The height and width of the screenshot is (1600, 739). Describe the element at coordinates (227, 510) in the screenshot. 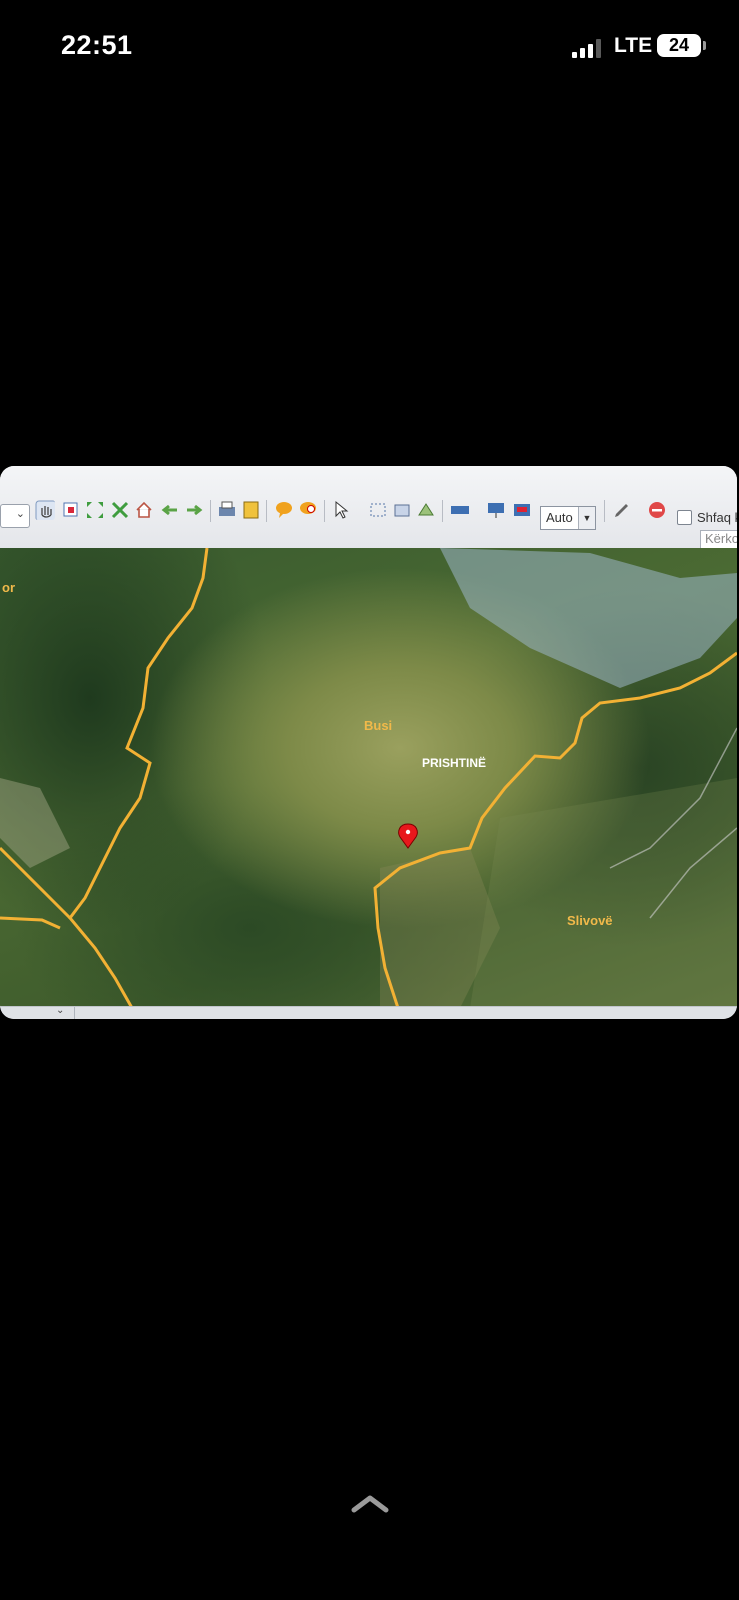

I see `print-icon` at that location.